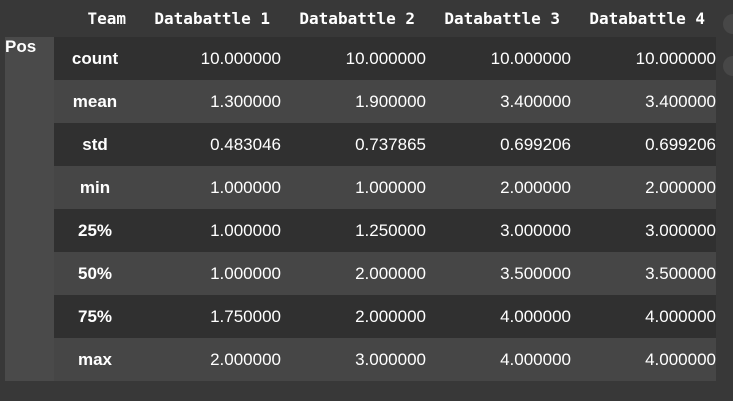  Describe the element at coordinates (95, 18) in the screenshot. I see `column-axis-label: Team` at that location.